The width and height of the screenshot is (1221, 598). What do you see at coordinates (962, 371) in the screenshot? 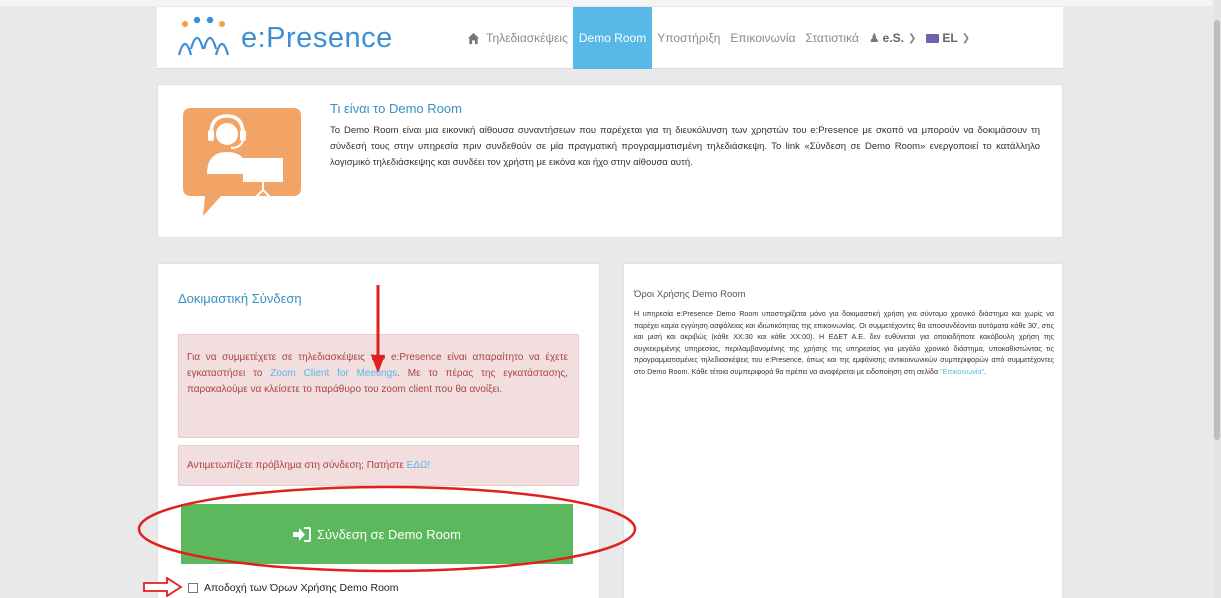
I see `contact-page-link: "Επικοινωνία"` at bounding box center [962, 371].